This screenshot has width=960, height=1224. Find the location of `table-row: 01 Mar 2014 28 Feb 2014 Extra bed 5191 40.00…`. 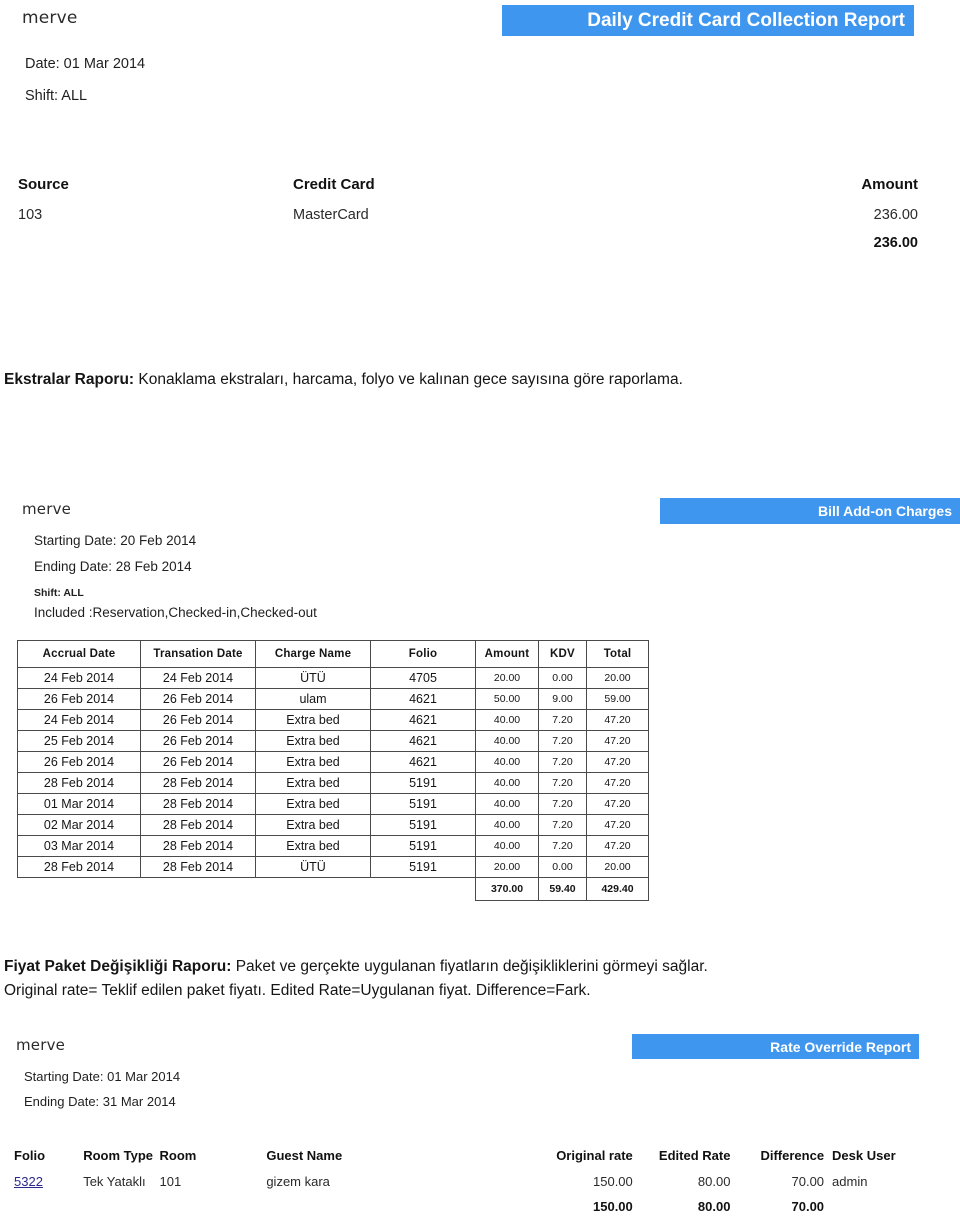

table-row: 01 Mar 2014 28 Feb 2014 Extra bed 5191 40.00… is located at coordinates (333, 804).